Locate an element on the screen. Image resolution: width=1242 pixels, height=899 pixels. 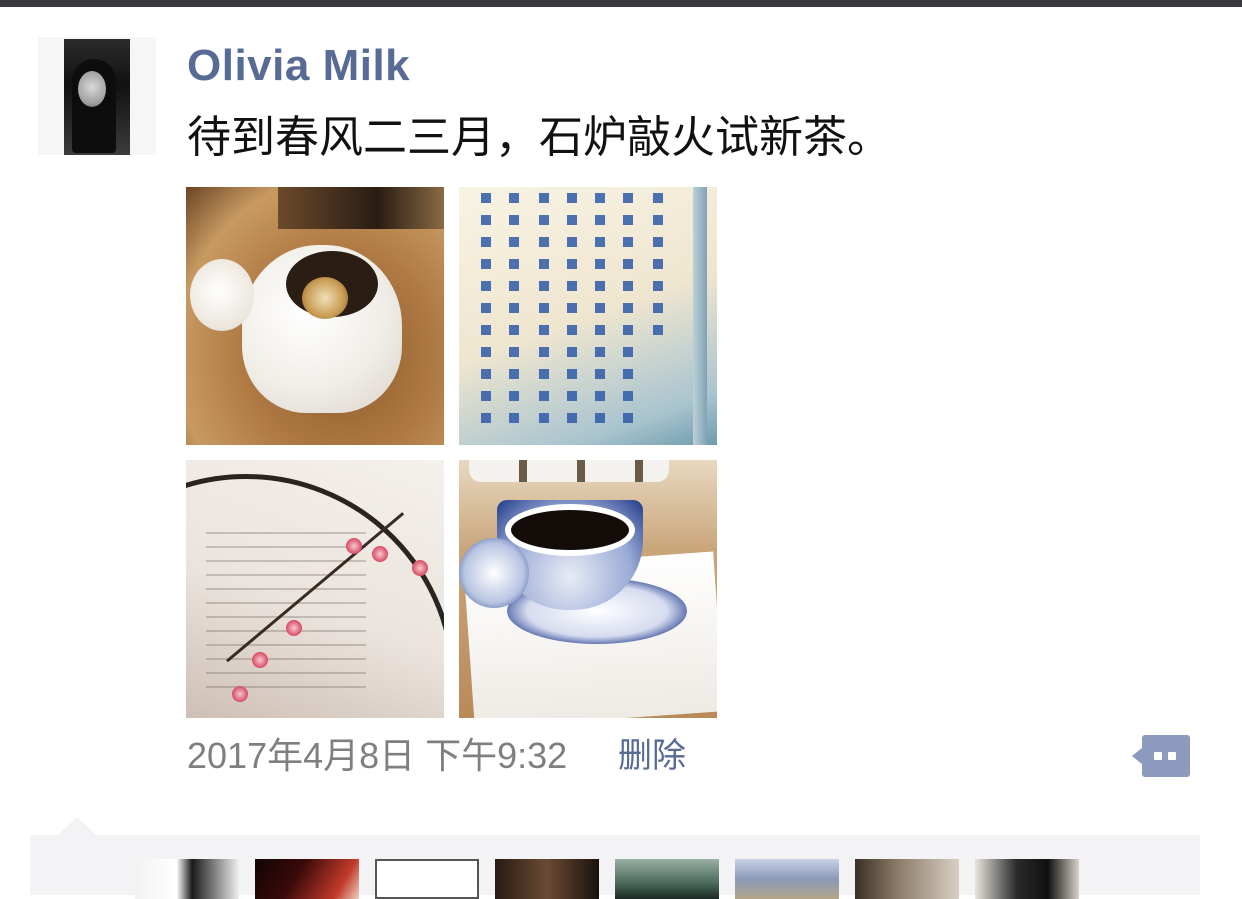
username-link: Olivia Milk is located at coordinates (298, 66).